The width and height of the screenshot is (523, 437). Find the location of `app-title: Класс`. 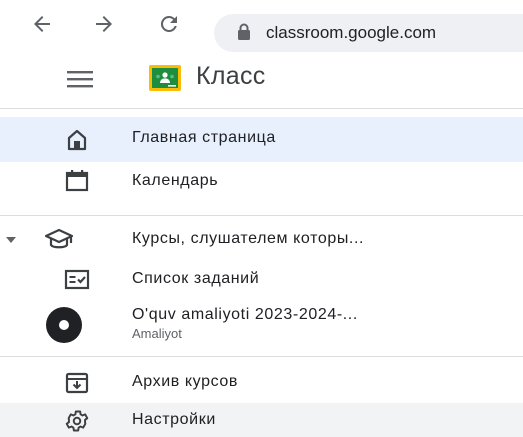

app-title: Класс is located at coordinates (231, 76).